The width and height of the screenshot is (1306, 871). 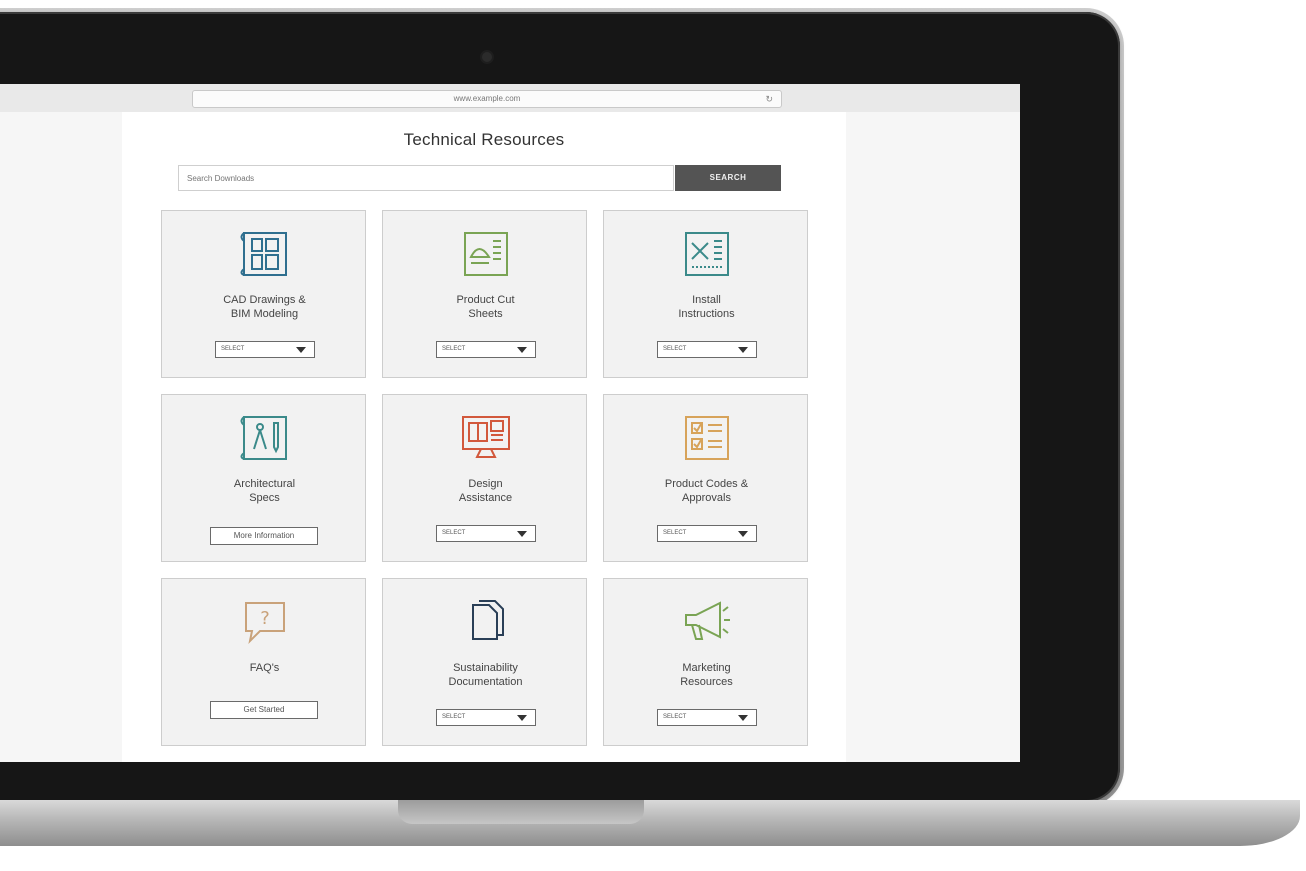 I want to click on card-marketing-resources: Marketing Resources SELECT, so click(x=705, y=662).